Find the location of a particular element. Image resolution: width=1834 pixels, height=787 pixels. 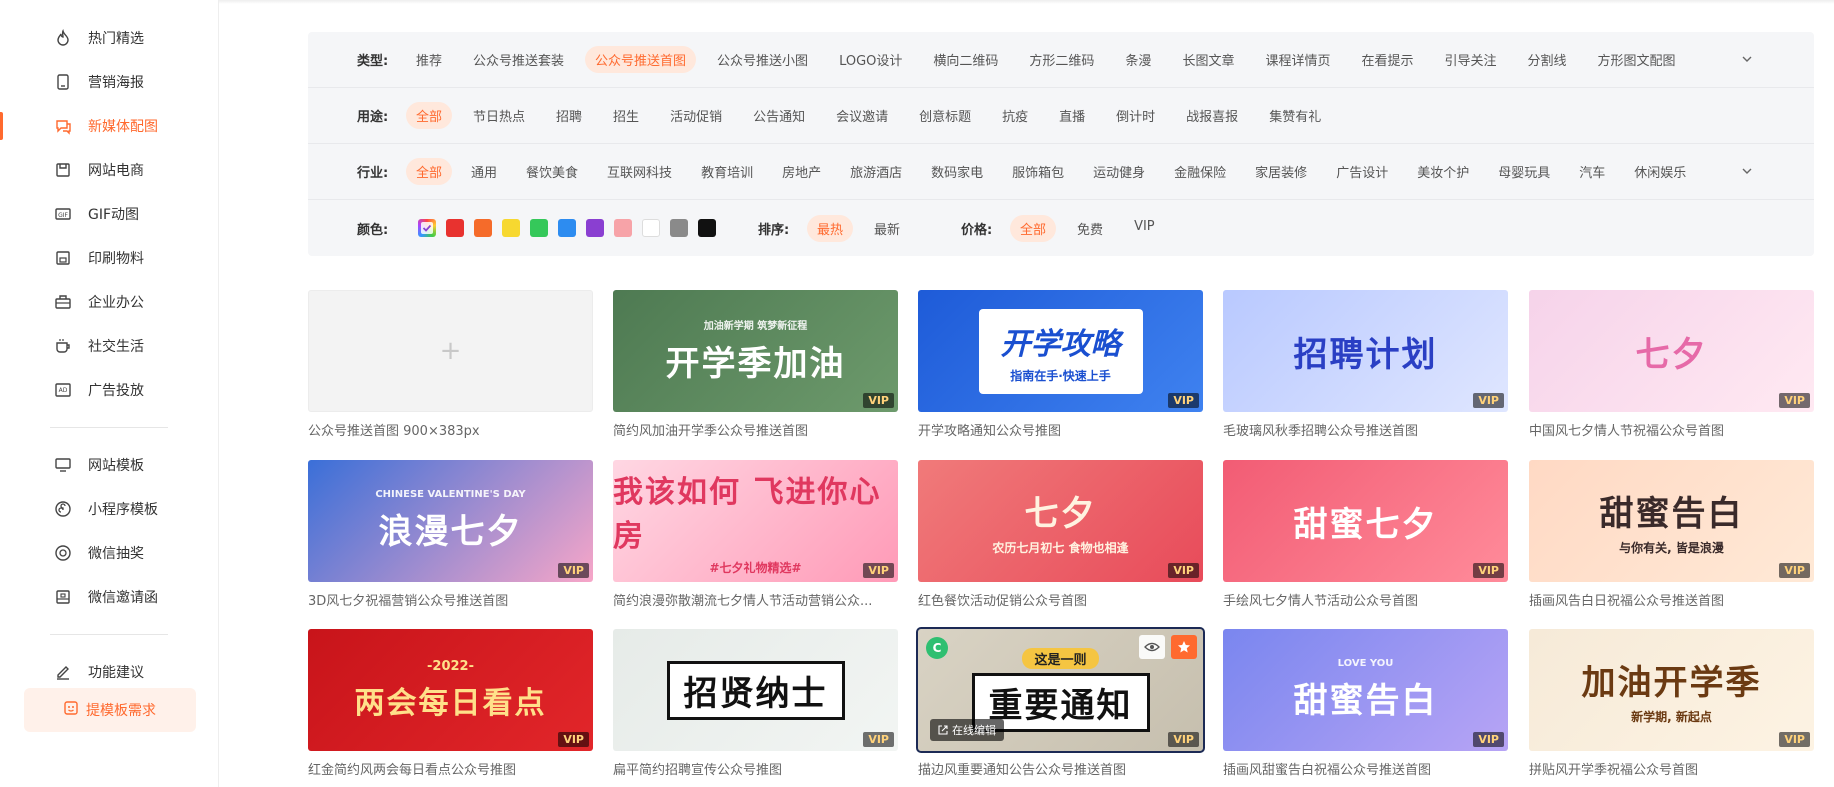

template-card: 开学攻略 指南在手·快速上手 VIP 开学攻略通知公众号推图 is located at coordinates (1060, 364).